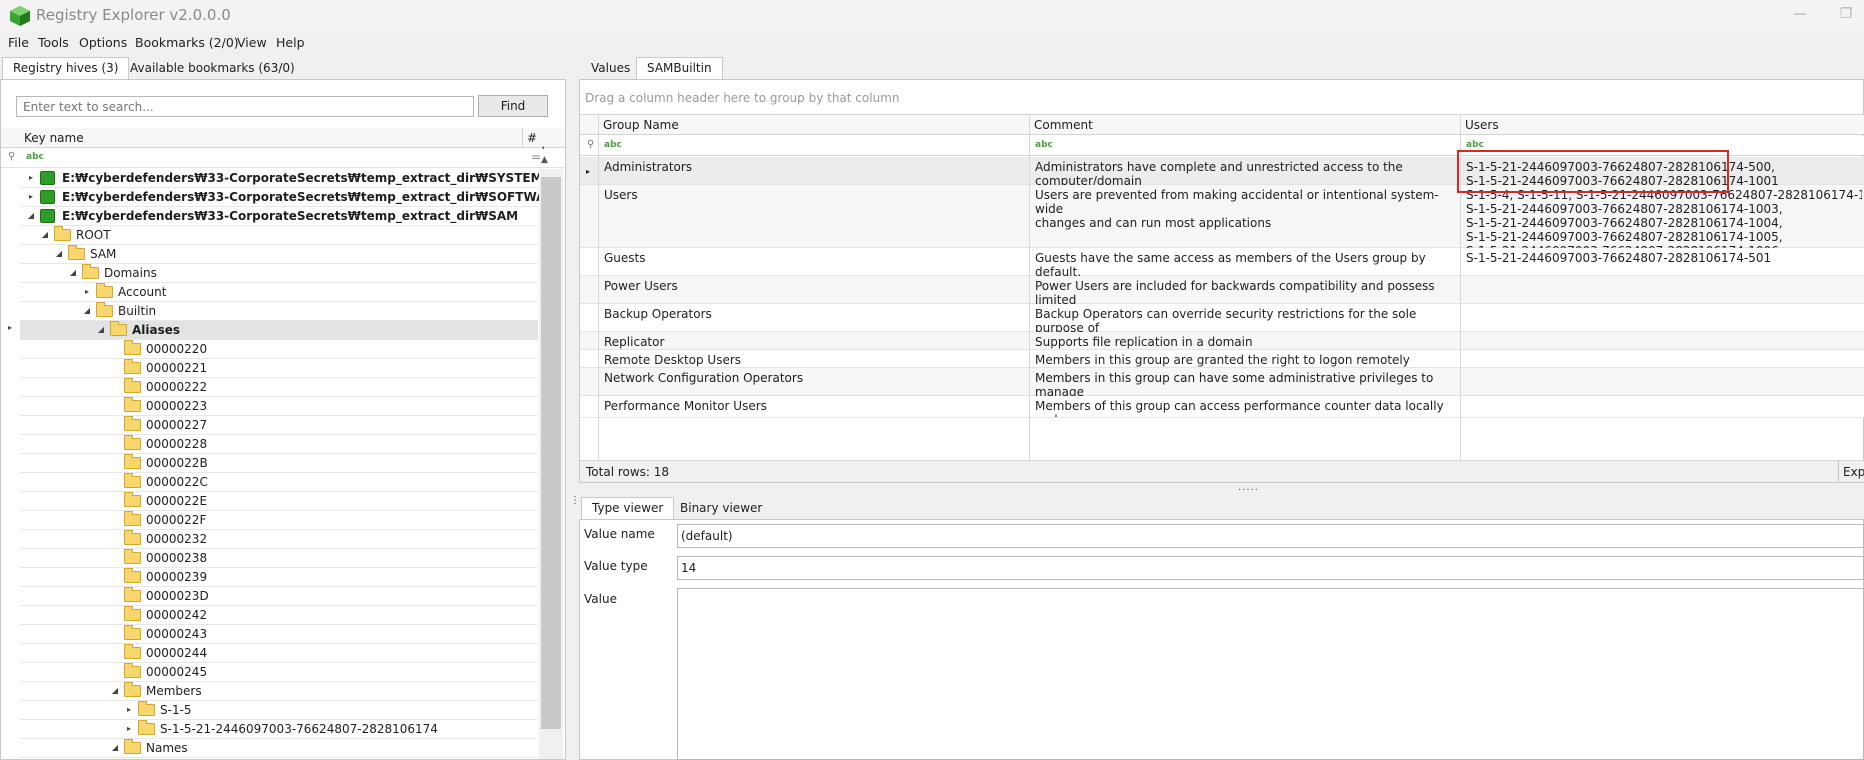 Image resolution: width=1864 pixels, height=760 pixels. I want to click on tree-row: 0000022B, so click(280, 463).